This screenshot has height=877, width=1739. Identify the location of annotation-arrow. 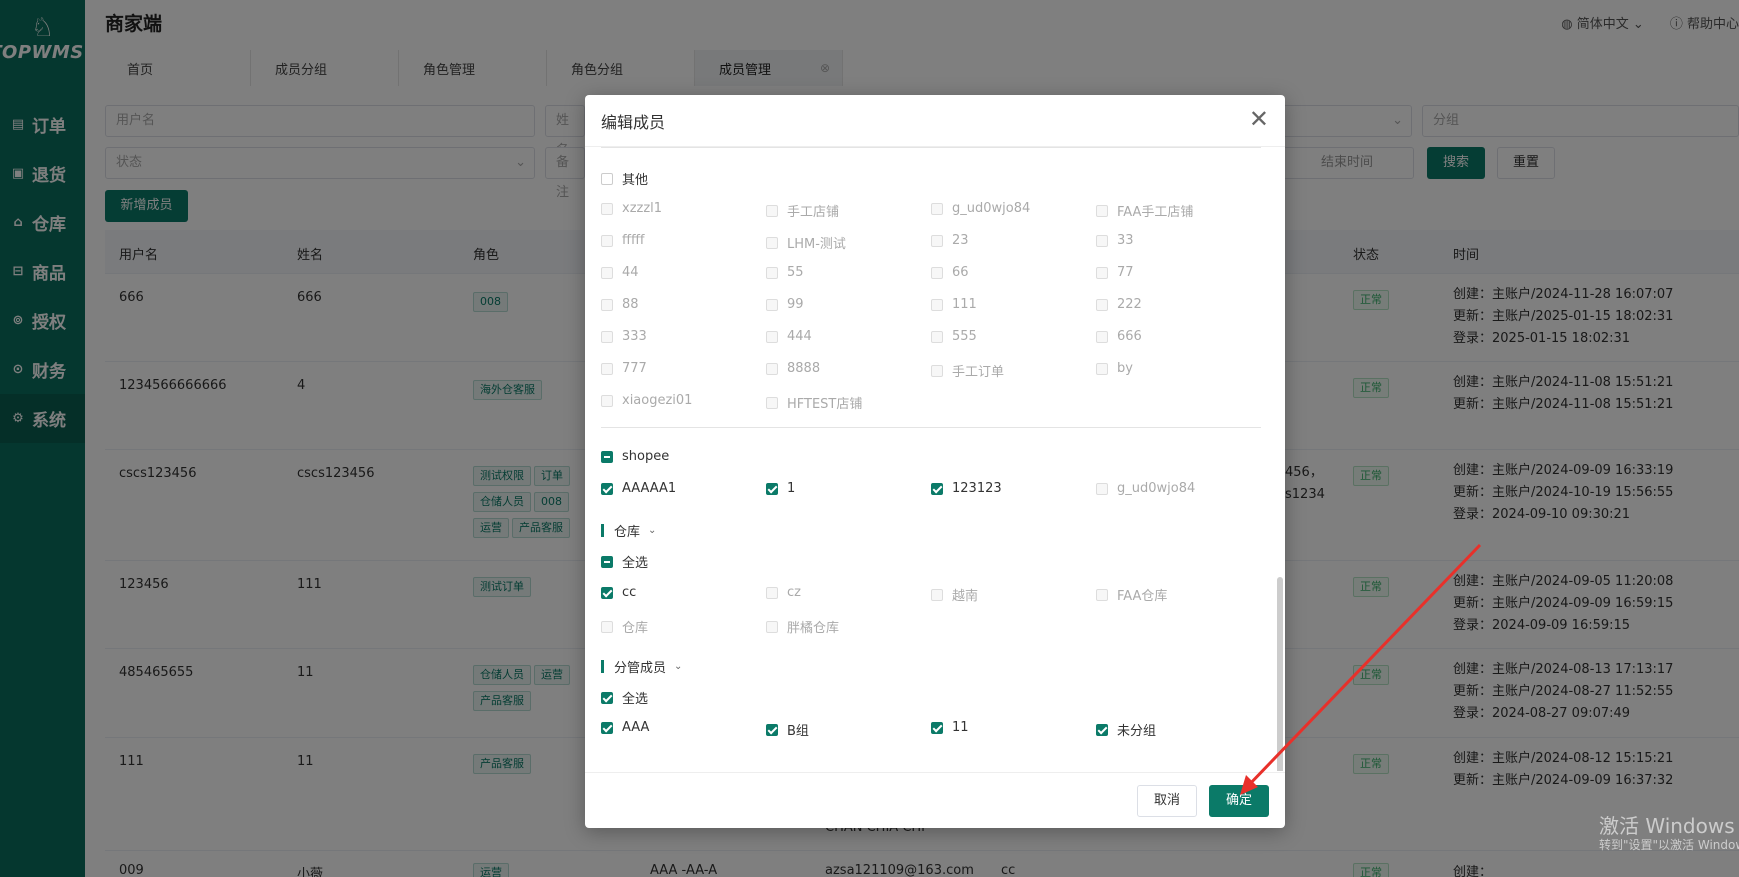
(1361, 669).